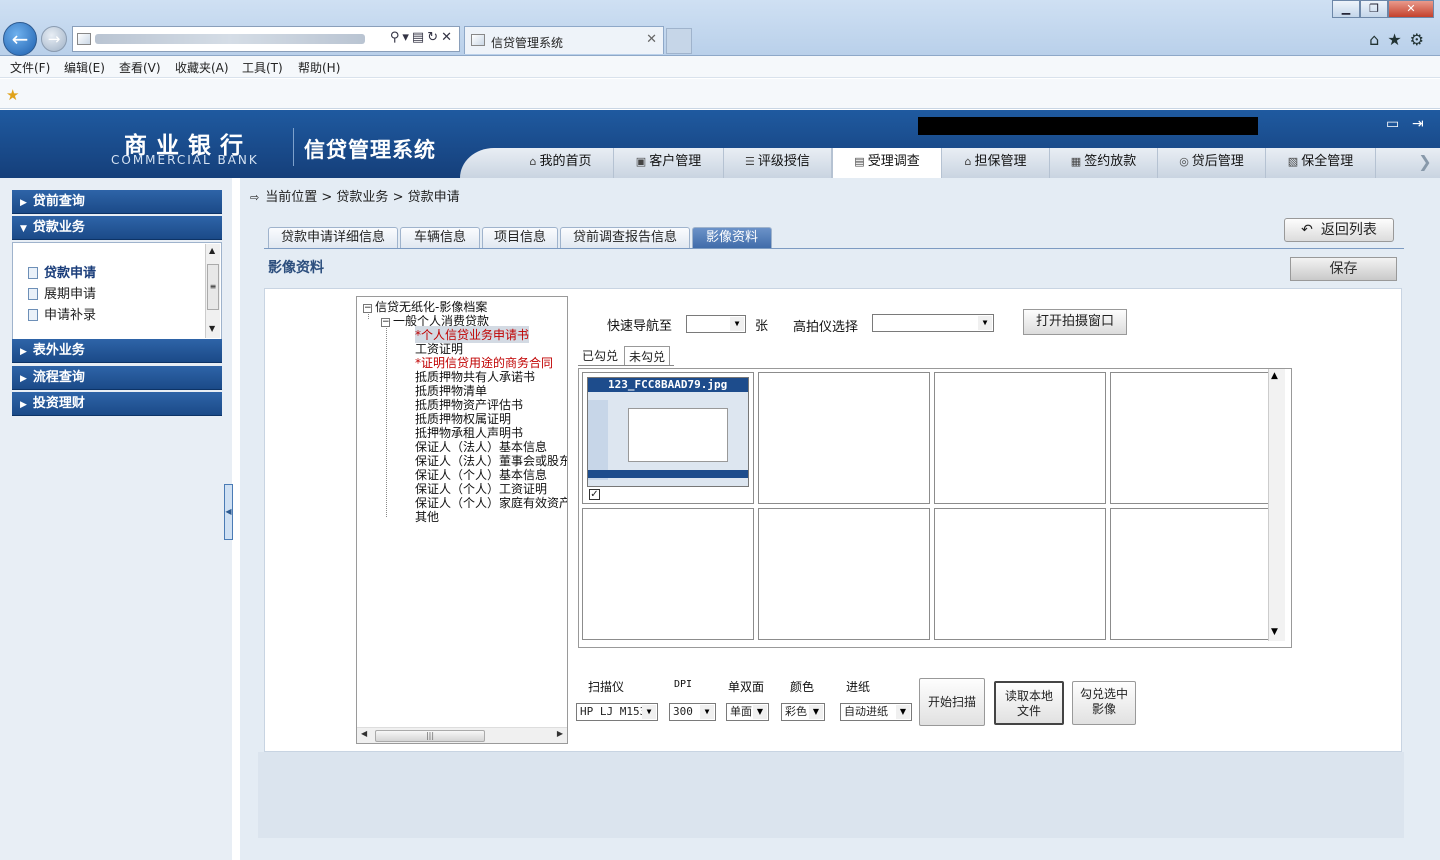  I want to click on nav-tab-label: 签约放款, so click(1110, 161).